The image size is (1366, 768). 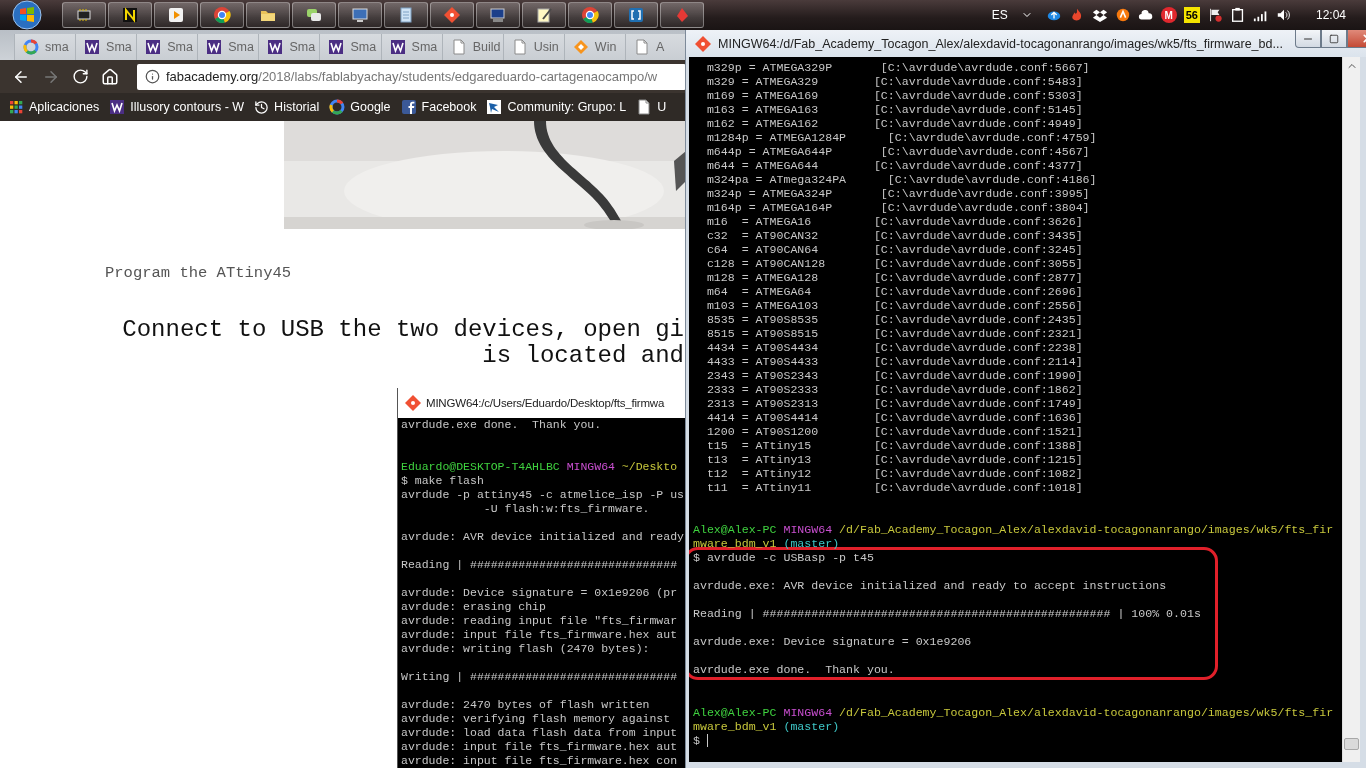 What do you see at coordinates (762, 250) in the screenshot?
I see `device-name: c64 = AT90CAN64` at bounding box center [762, 250].